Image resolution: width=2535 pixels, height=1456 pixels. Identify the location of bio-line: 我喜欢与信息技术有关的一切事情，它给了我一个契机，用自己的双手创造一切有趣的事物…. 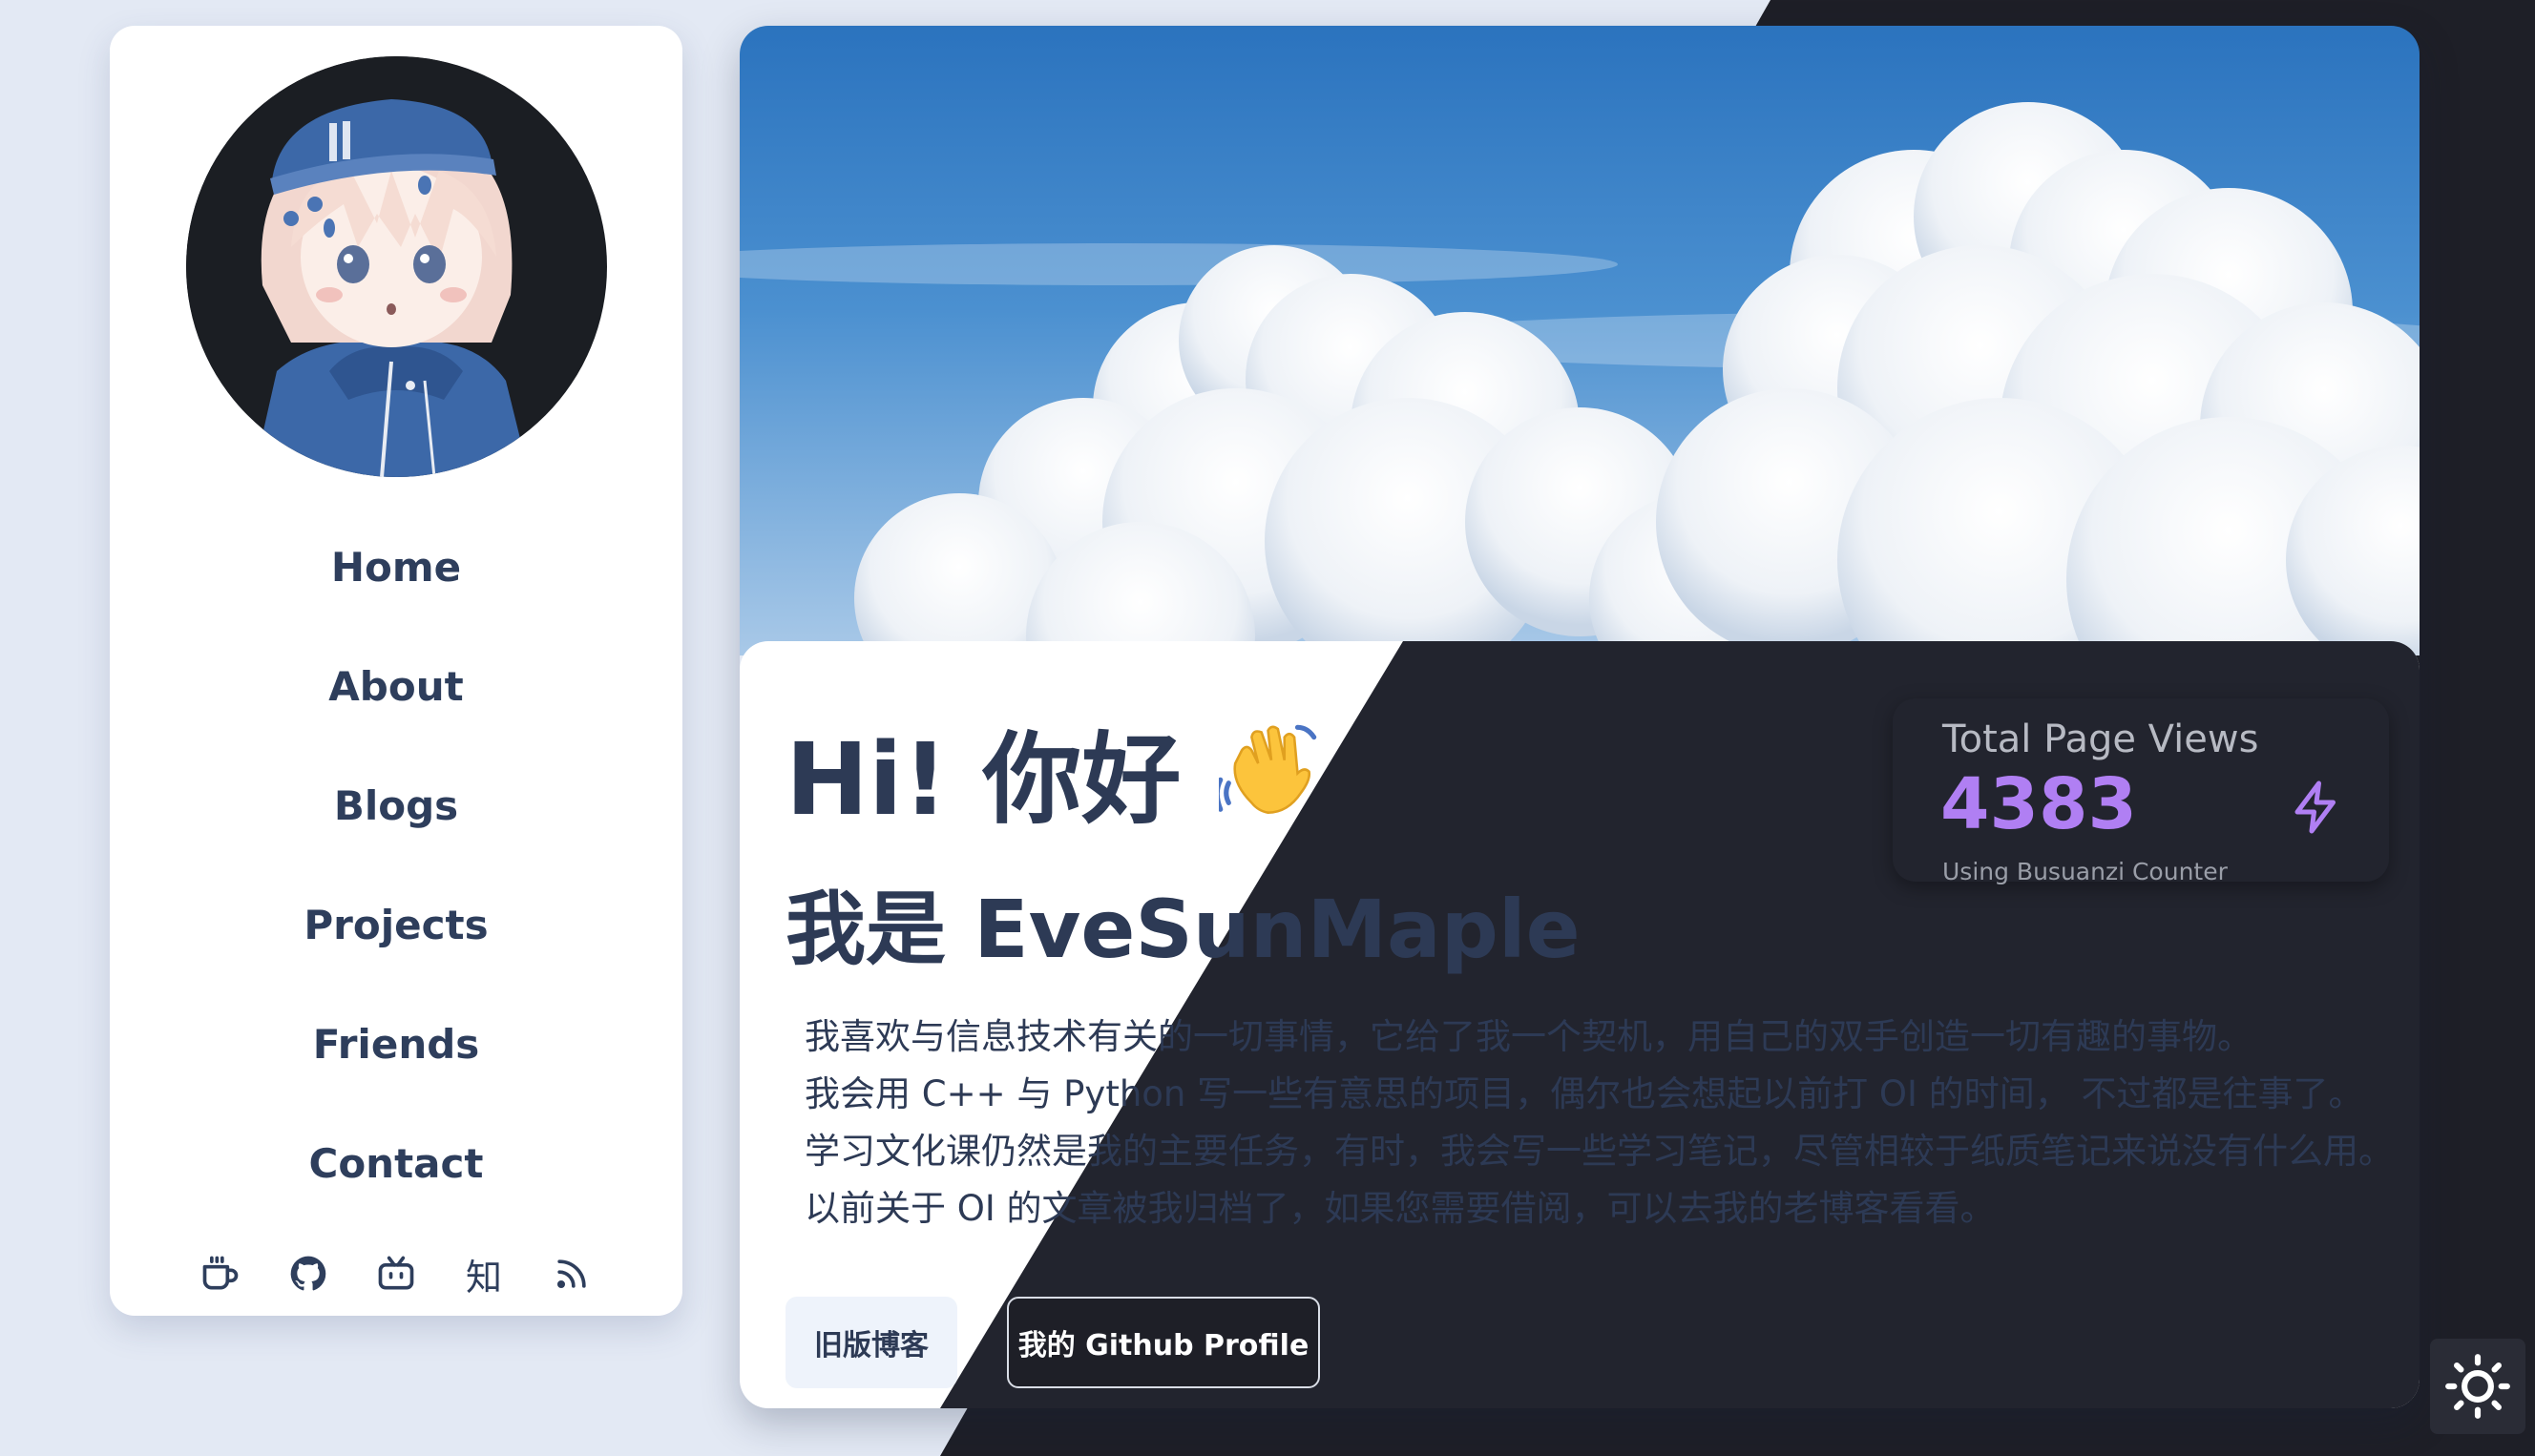
(1528, 1036).